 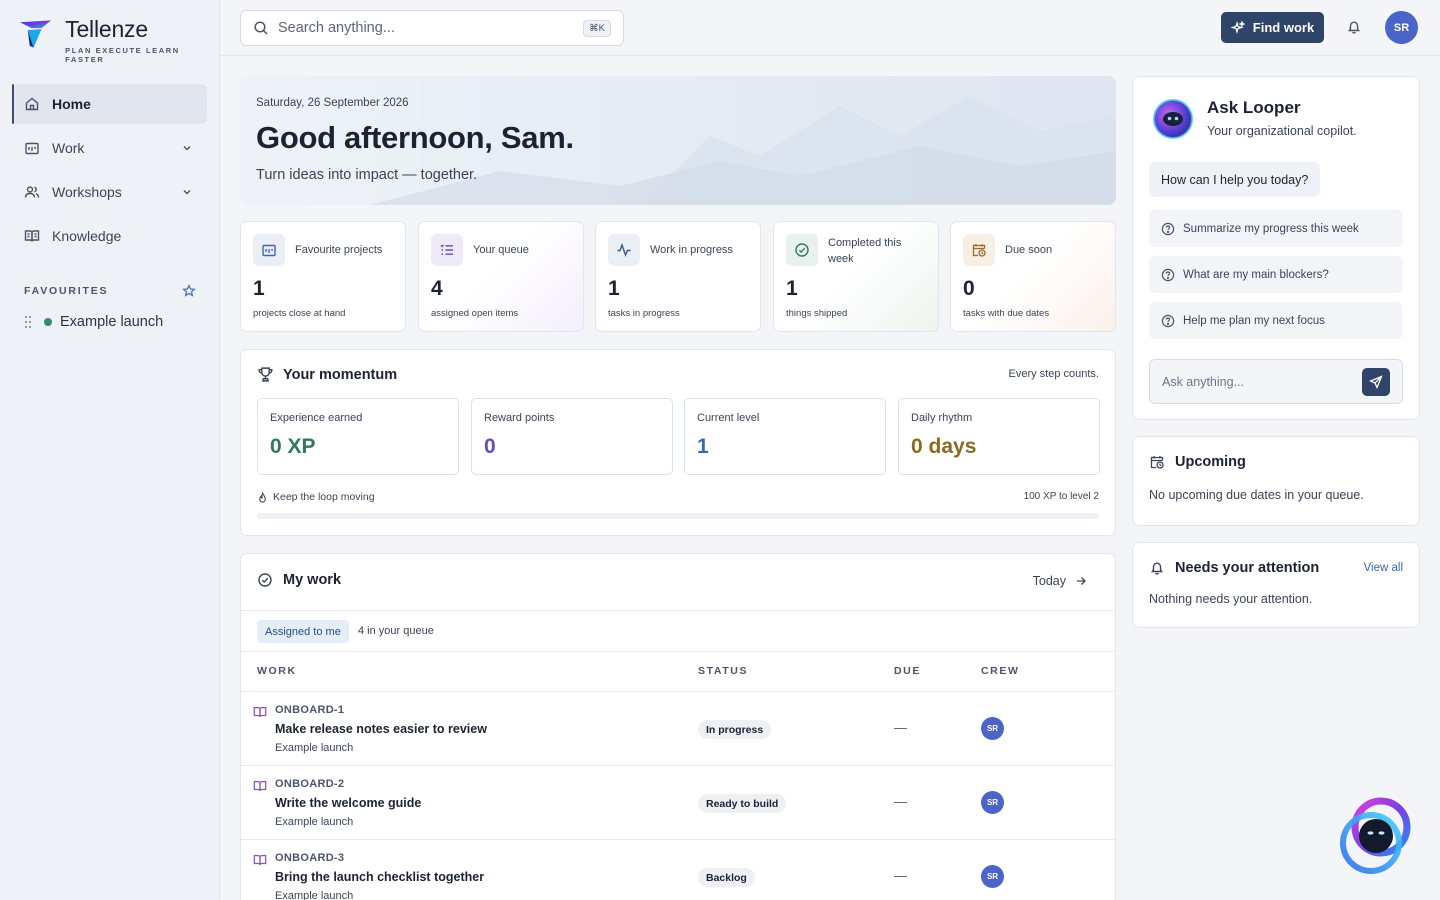 I want to click on momentum-box-value: 0 XP, so click(x=293, y=446).